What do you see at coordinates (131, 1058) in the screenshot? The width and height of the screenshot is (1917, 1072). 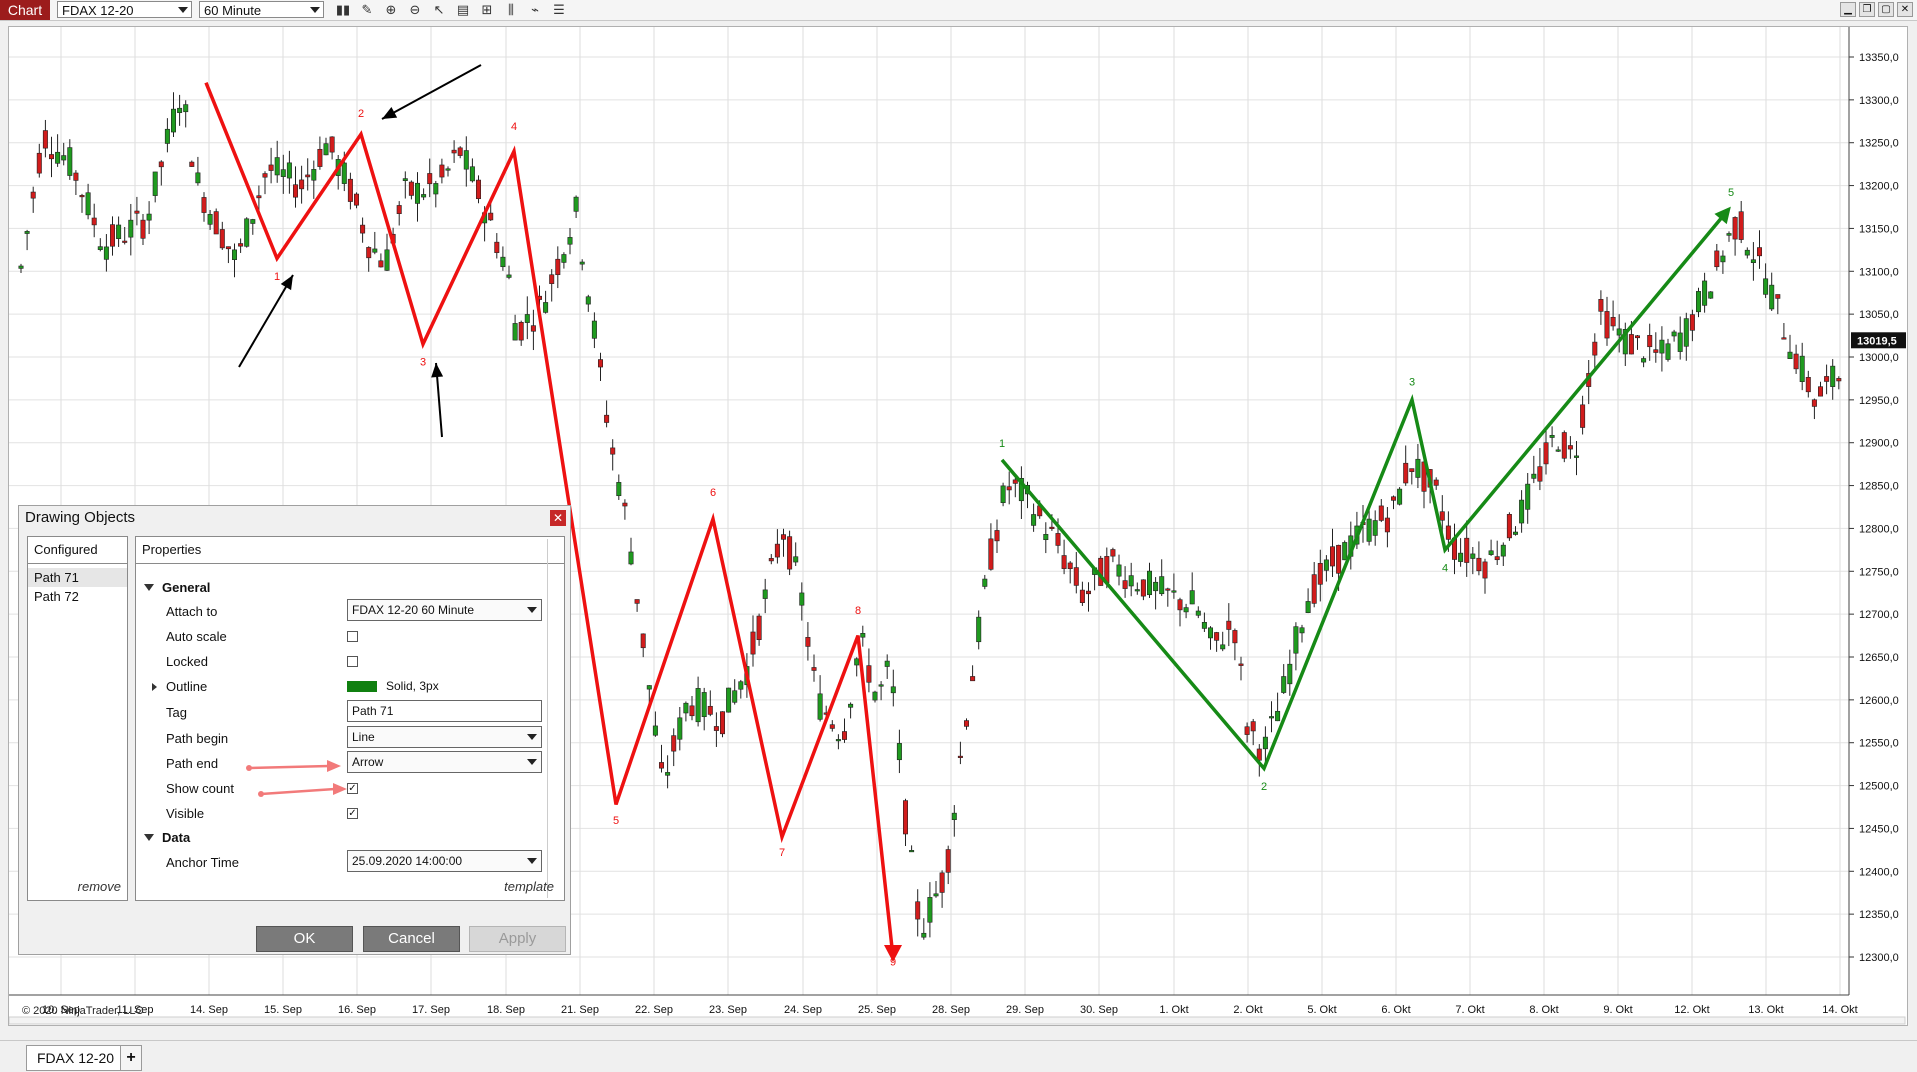 I see `add-tab-button: +` at bounding box center [131, 1058].